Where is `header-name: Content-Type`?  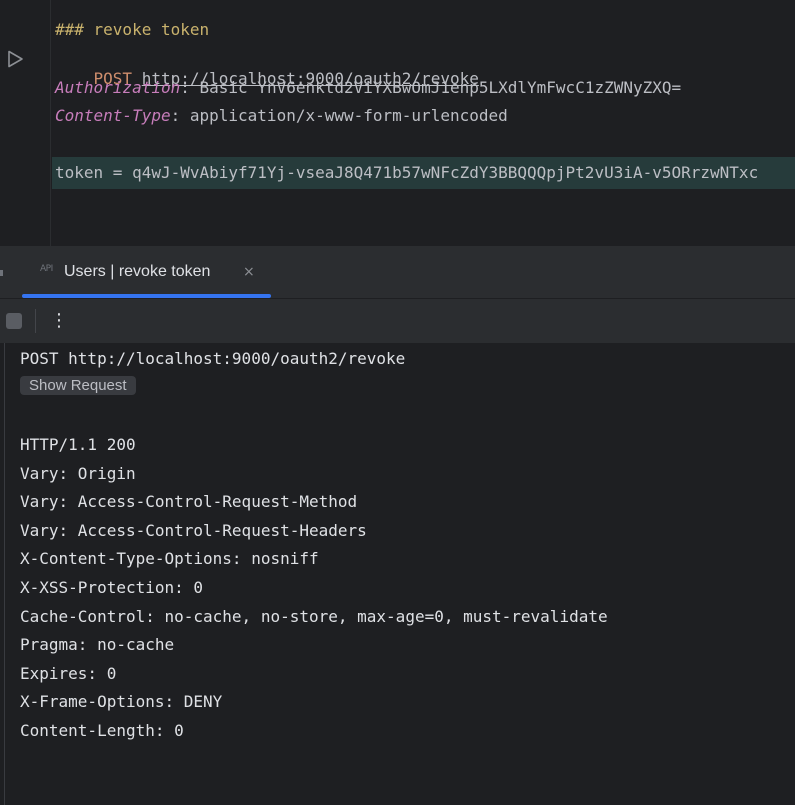
header-name: Content-Type is located at coordinates (113, 115).